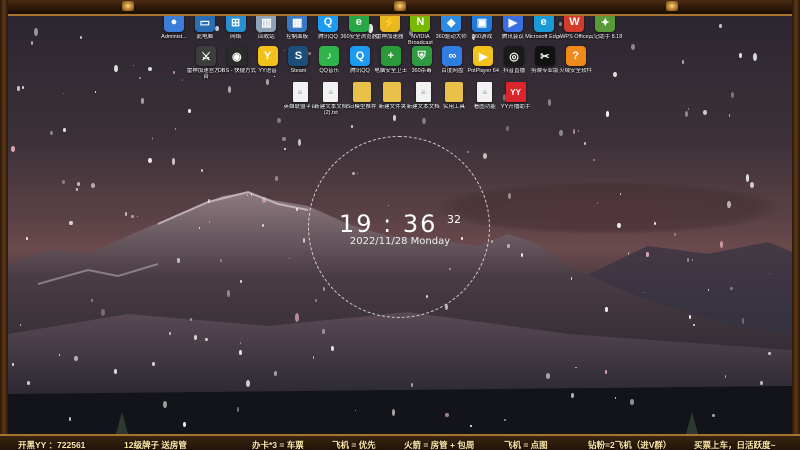  What do you see at coordinates (545, 71) in the screenshot?
I see `desktop-icon-label: 剪映专业版` at bounding box center [545, 71].